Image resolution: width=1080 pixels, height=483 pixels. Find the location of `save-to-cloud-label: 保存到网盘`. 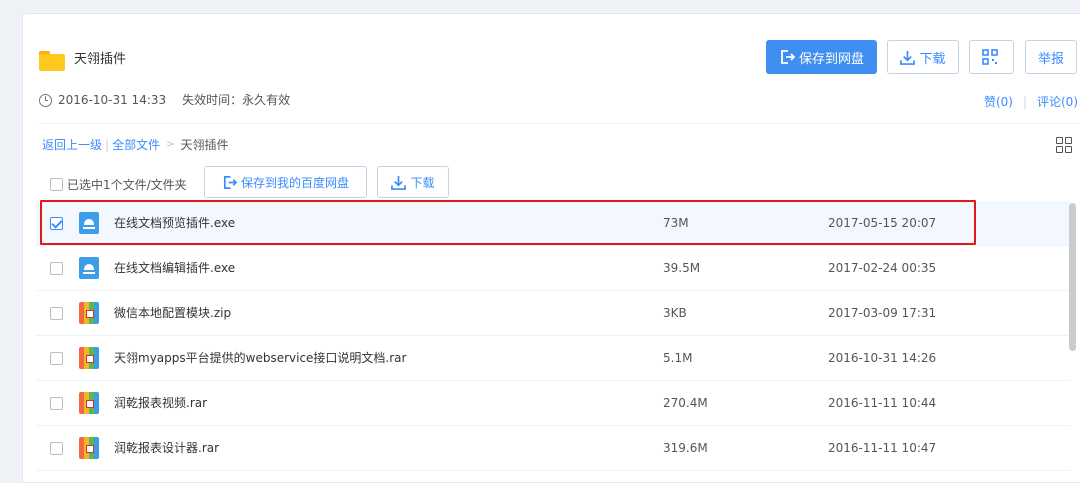

save-to-cloud-label: 保存到网盘 is located at coordinates (831, 59).